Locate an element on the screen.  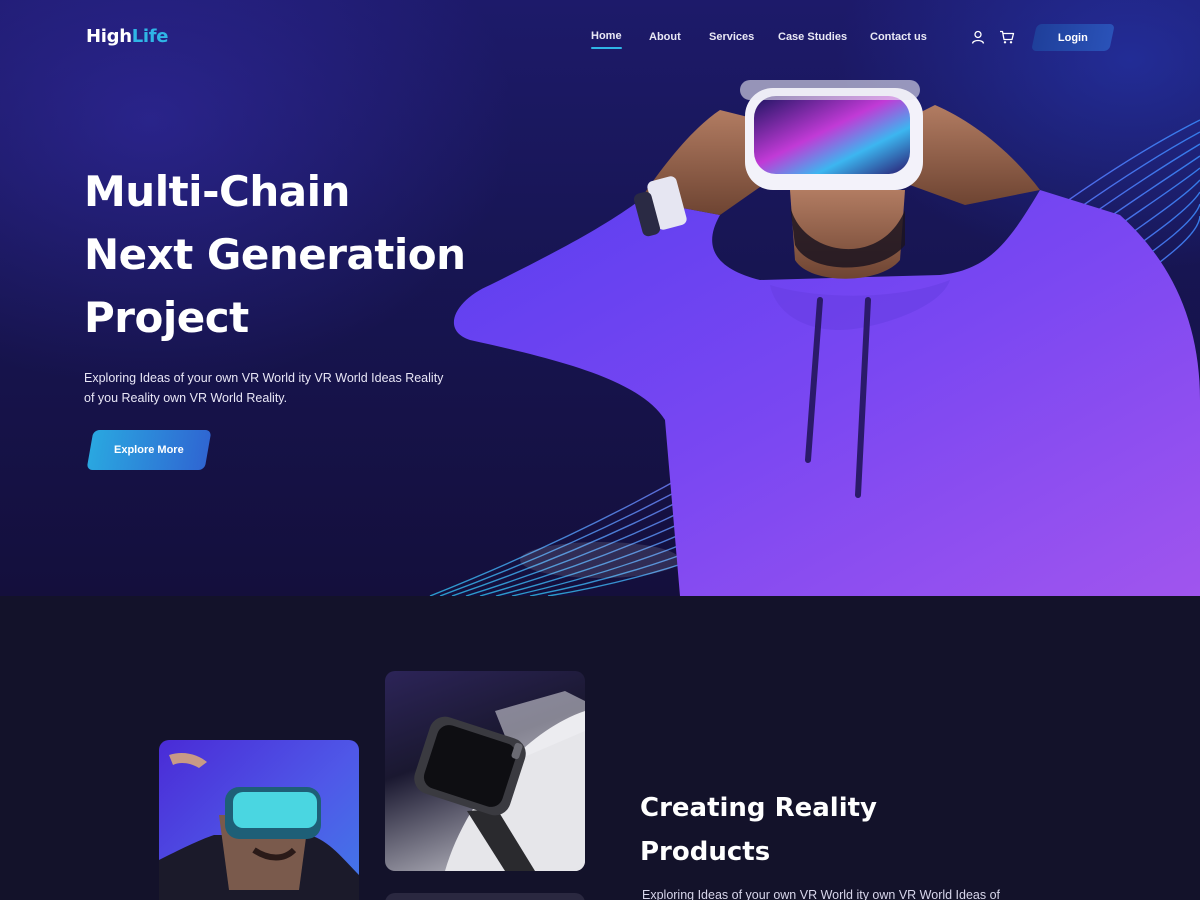
smartwatch-photo is located at coordinates (499, 781).